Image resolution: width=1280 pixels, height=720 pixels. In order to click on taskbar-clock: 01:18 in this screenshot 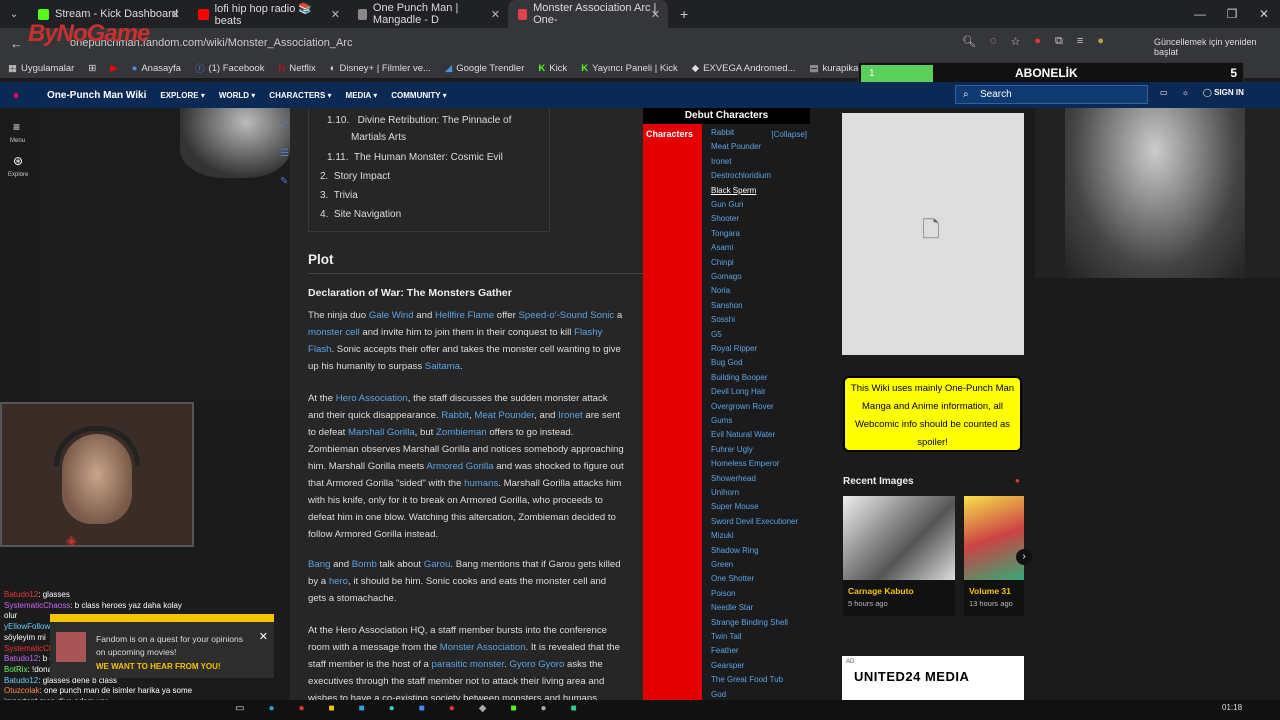, I will do `click(1232, 707)`.